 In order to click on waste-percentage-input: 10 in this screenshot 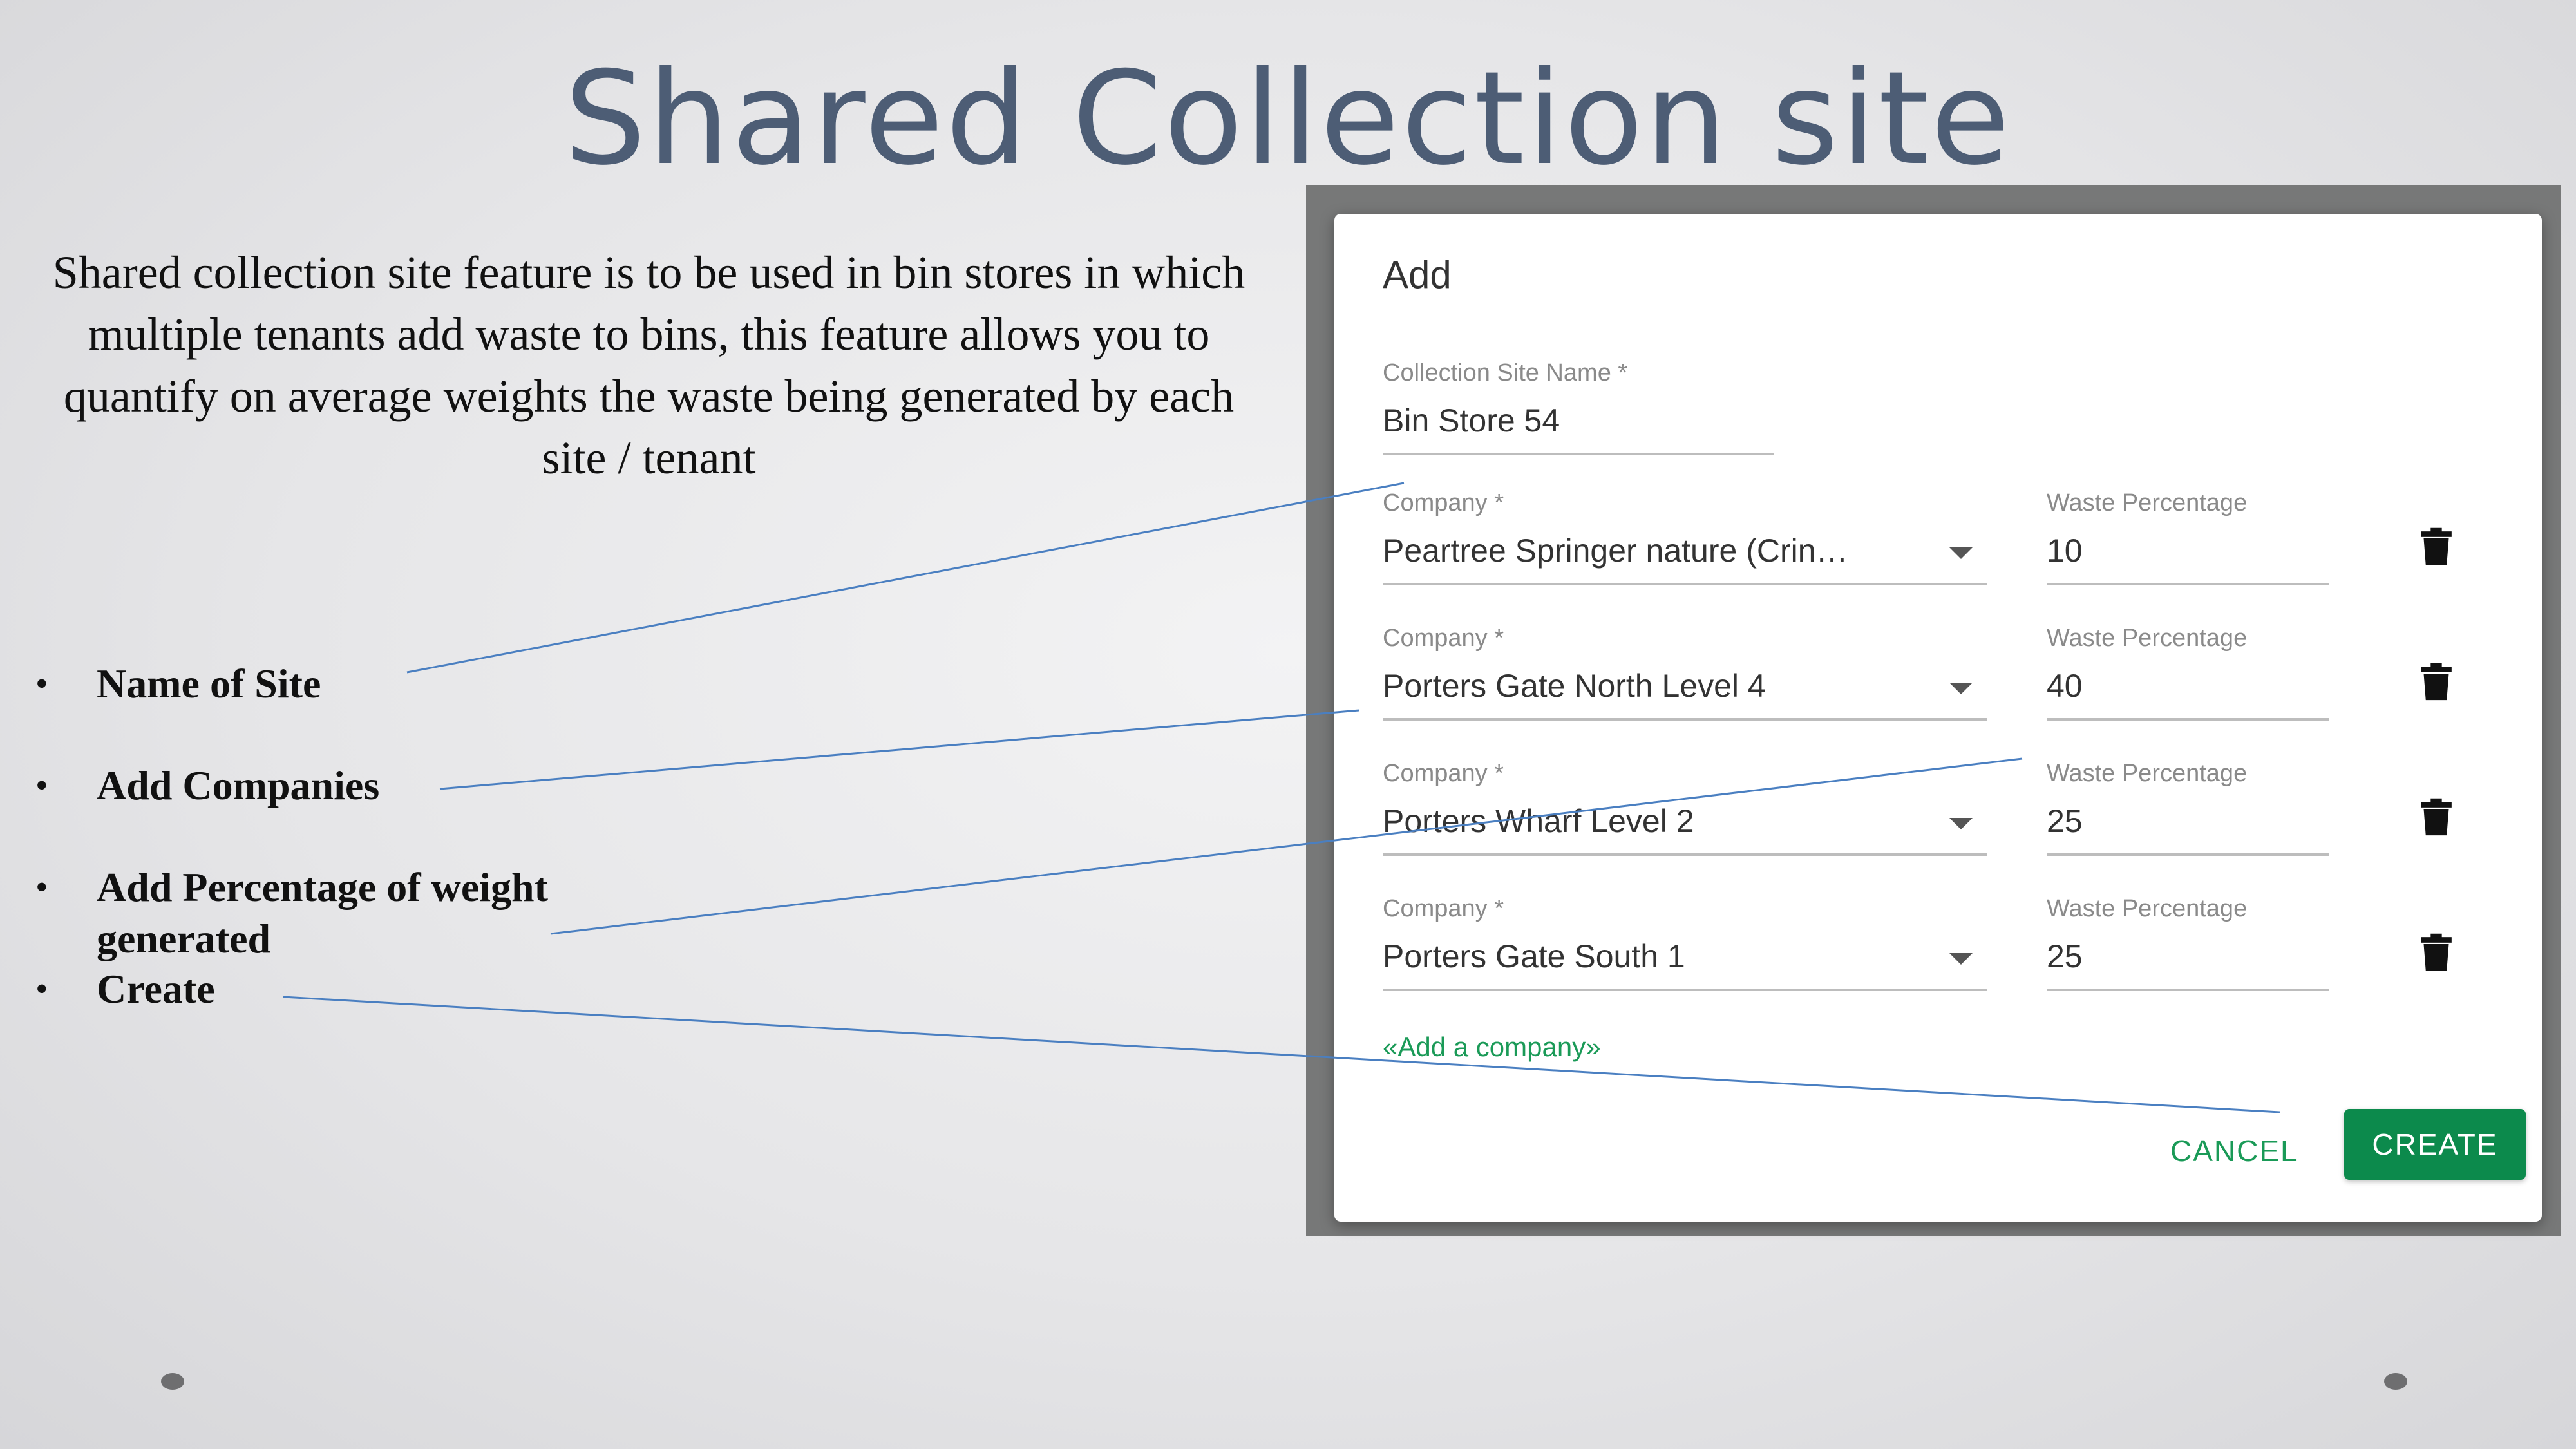, I will do `click(2182, 550)`.